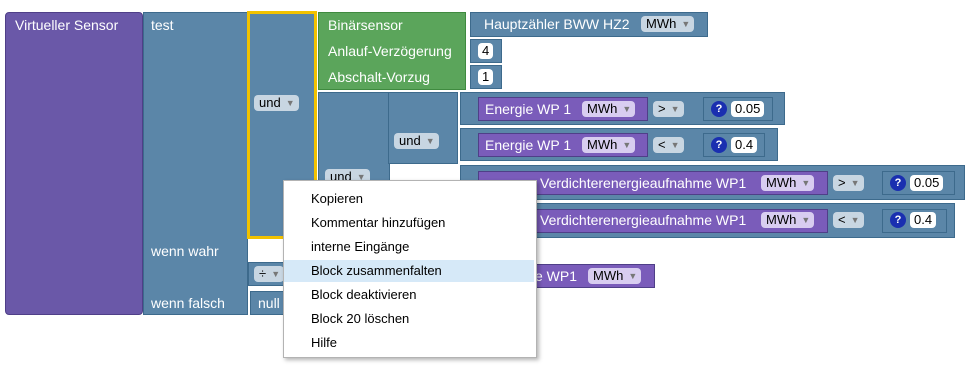  Describe the element at coordinates (409, 247) in the screenshot. I see `menu-item-interne-eingaenge: interne Eingänge` at that location.